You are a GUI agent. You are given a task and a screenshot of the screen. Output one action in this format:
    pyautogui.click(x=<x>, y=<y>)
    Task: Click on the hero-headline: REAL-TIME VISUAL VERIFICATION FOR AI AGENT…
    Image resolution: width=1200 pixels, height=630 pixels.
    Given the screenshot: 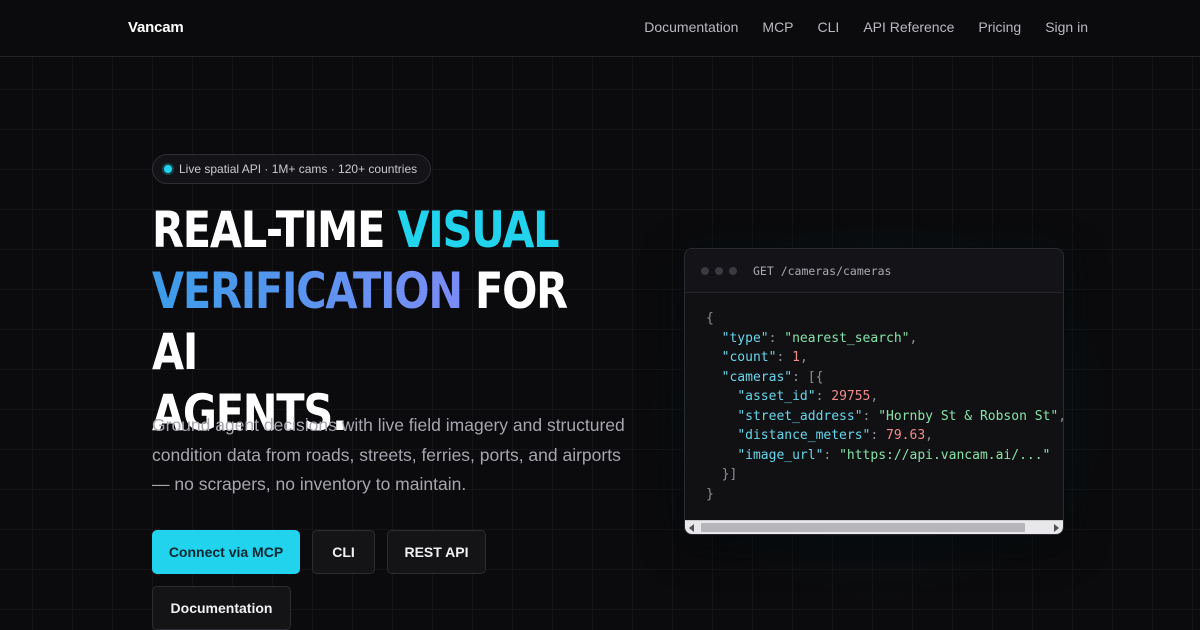 What is the action you would take?
    pyautogui.click(x=368, y=322)
    